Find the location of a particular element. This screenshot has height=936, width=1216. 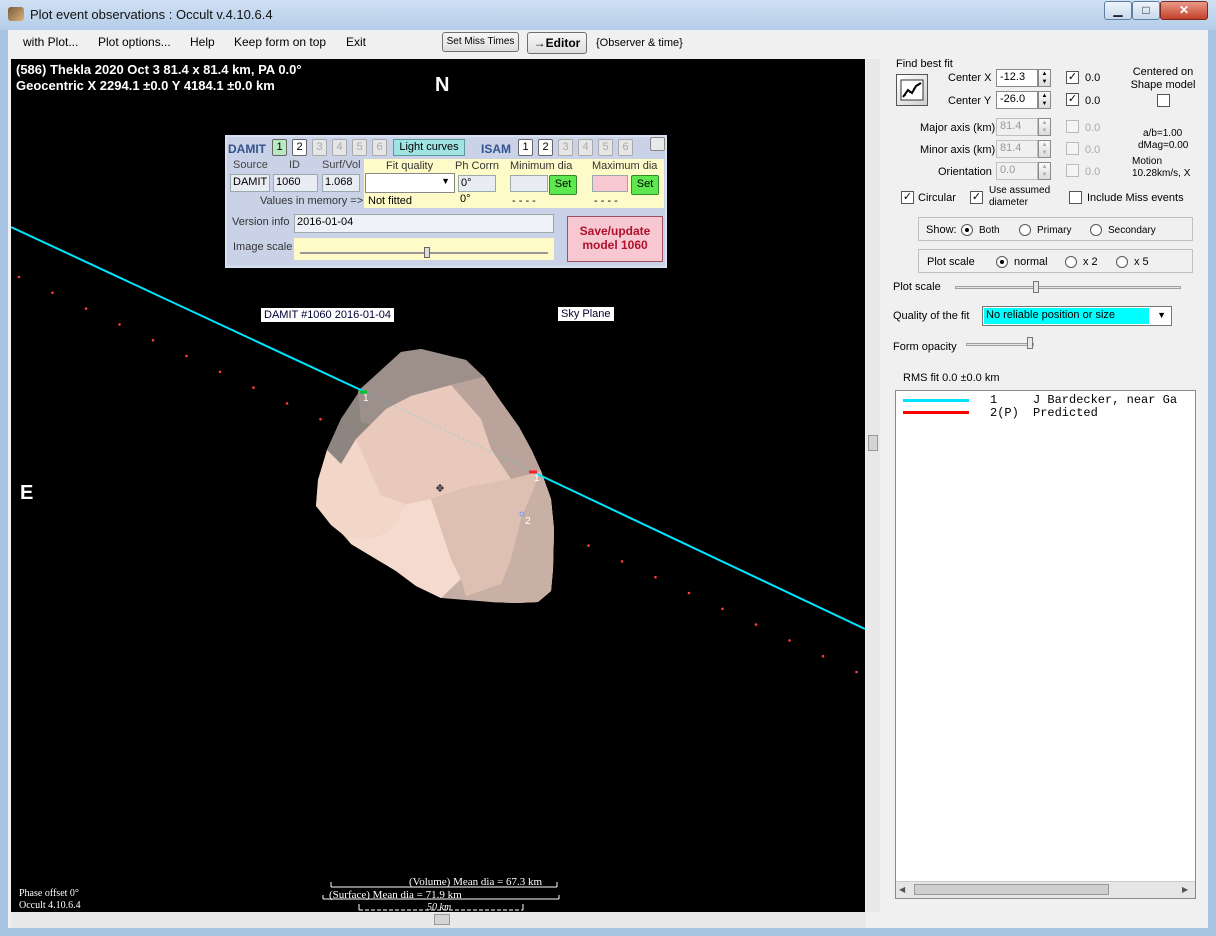

use-assumed-diameter-checkbox: ✓ is located at coordinates (976, 197).